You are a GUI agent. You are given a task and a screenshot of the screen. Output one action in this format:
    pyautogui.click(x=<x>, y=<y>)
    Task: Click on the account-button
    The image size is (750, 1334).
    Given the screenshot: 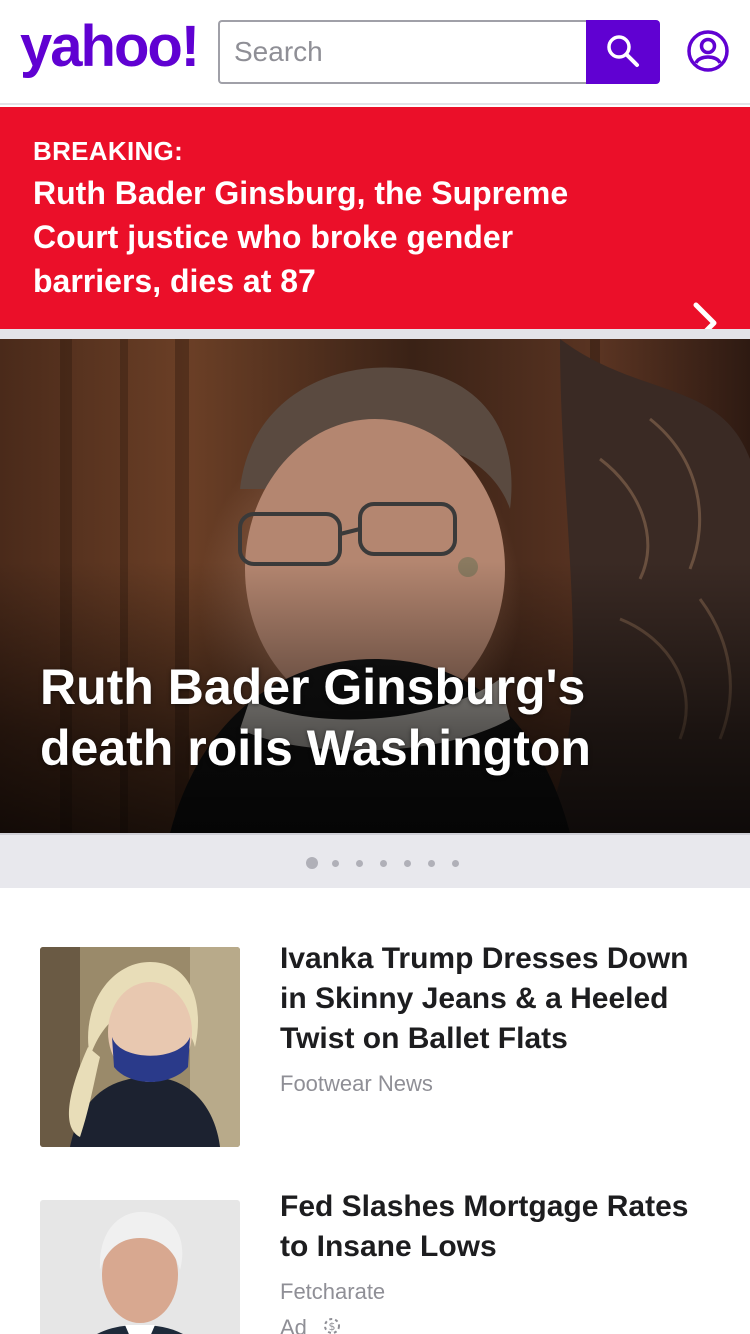 What is the action you would take?
    pyautogui.click(x=708, y=53)
    